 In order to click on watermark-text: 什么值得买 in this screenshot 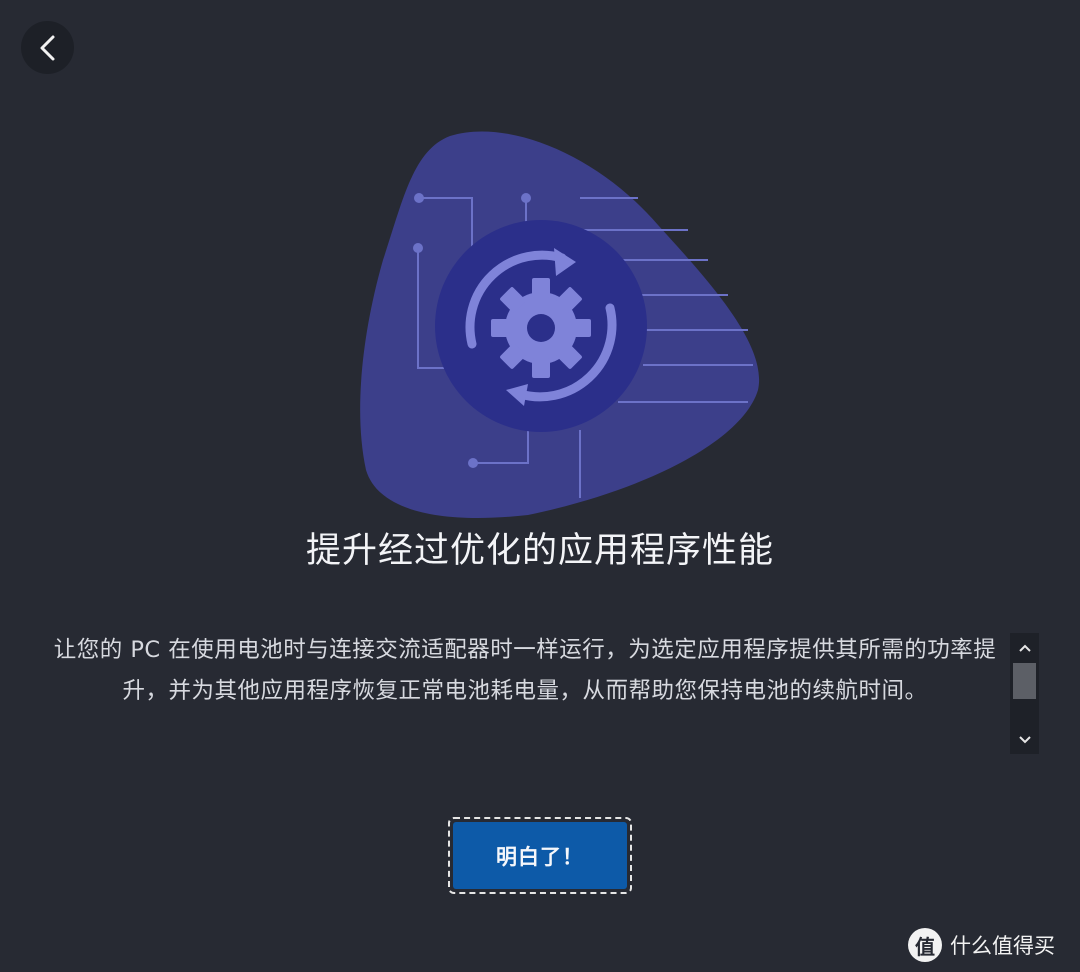, I will do `click(1002, 946)`.